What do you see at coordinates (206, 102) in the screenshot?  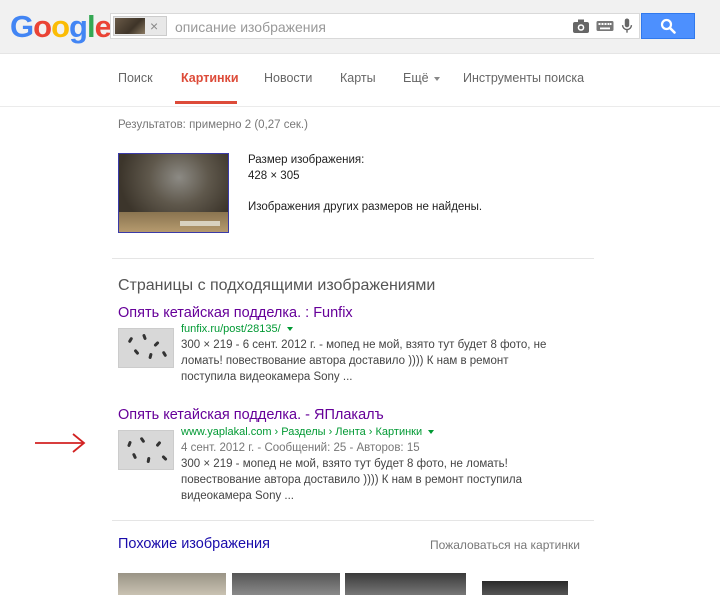 I see `active-tab-indicator` at bounding box center [206, 102].